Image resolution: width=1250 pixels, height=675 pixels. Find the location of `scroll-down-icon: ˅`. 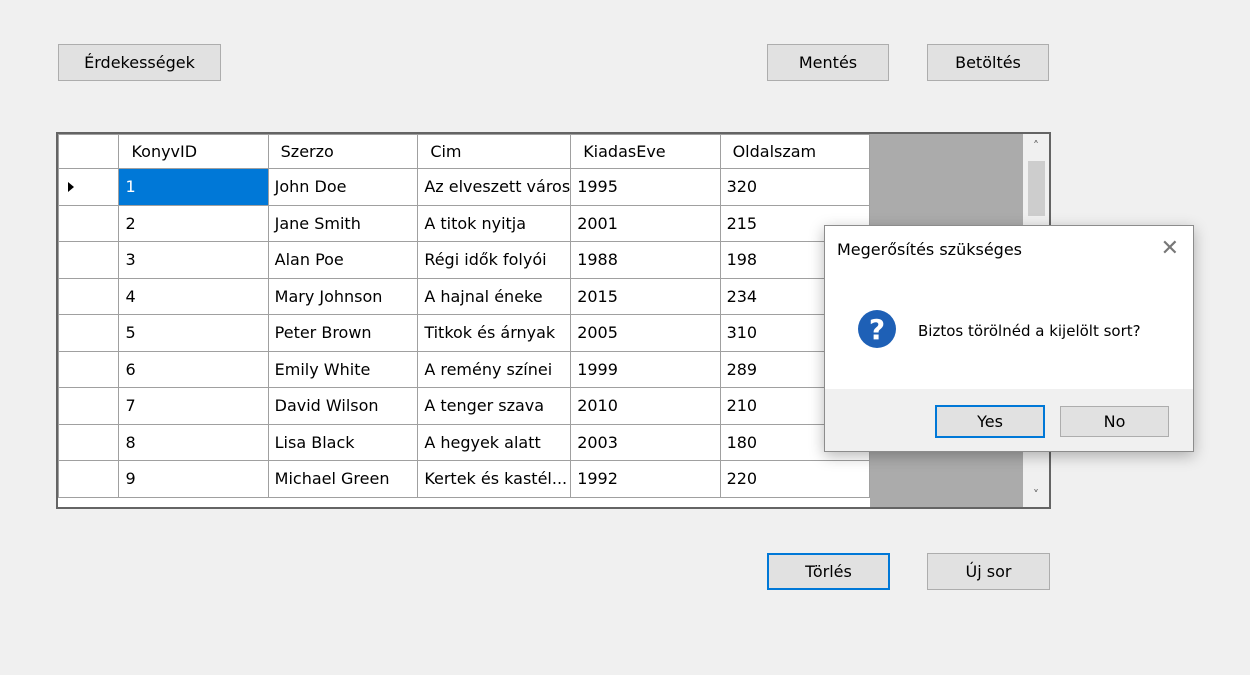

scroll-down-icon: ˅ is located at coordinates (1036, 495).